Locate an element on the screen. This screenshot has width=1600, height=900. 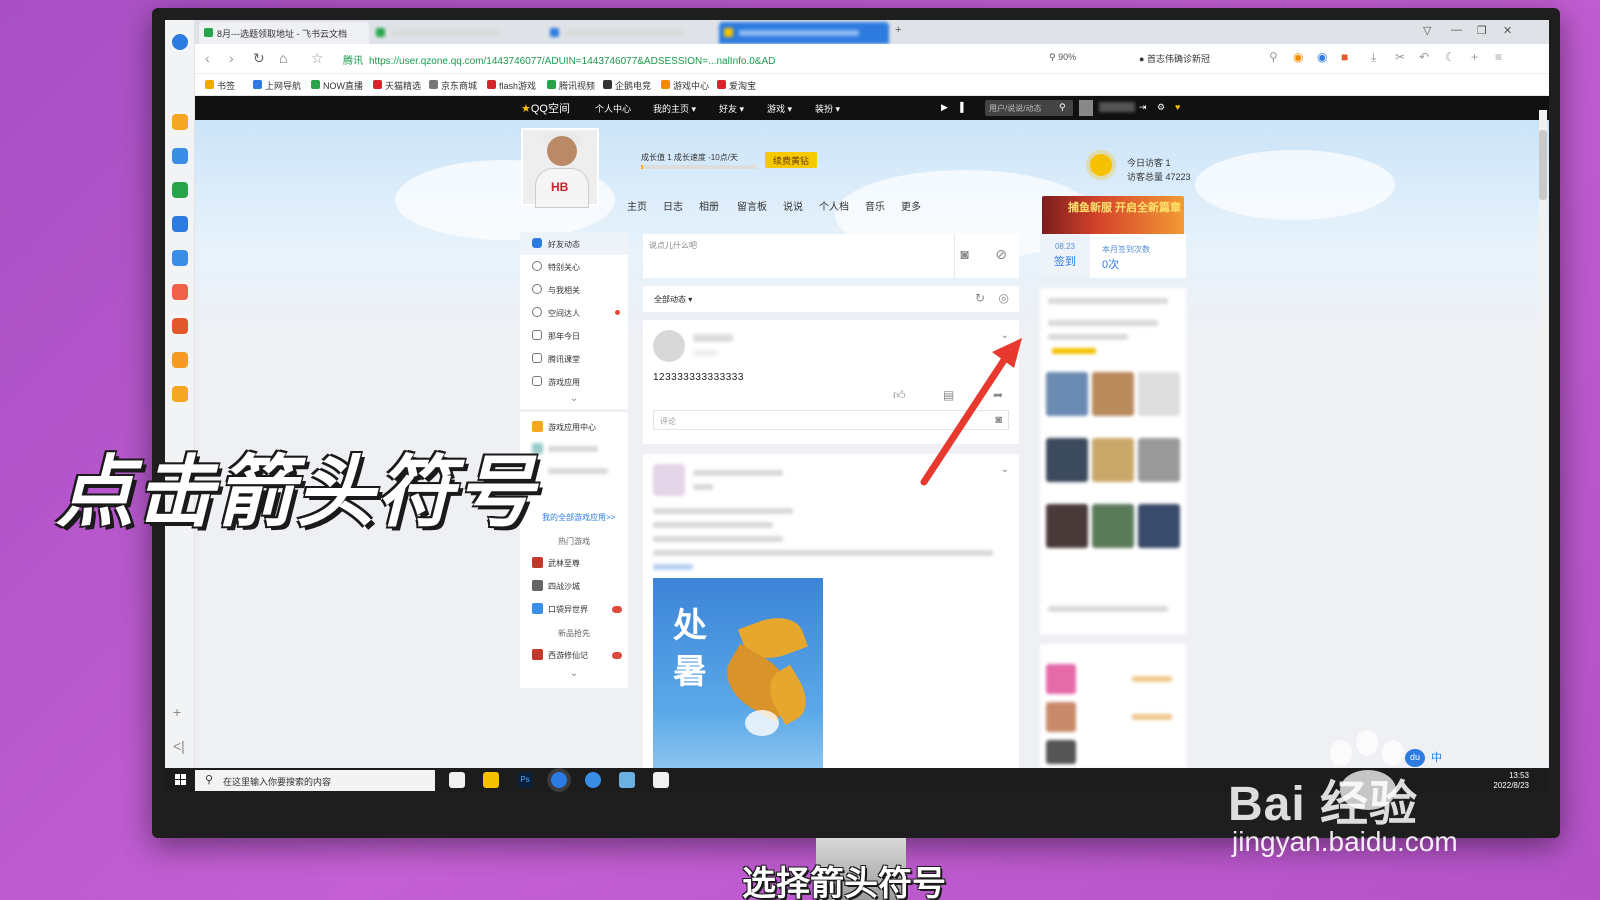
bookmark-item: flash游戏 is located at coordinates (511, 85).